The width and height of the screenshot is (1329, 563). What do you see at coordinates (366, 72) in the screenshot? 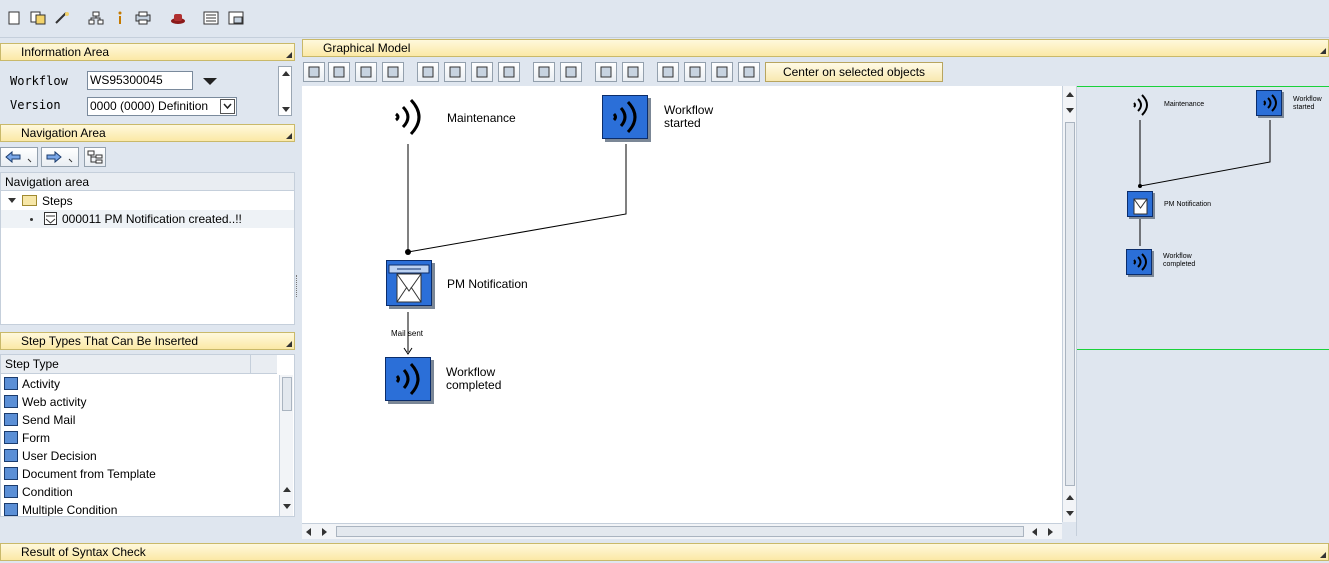
I see `link-icon` at bounding box center [366, 72].